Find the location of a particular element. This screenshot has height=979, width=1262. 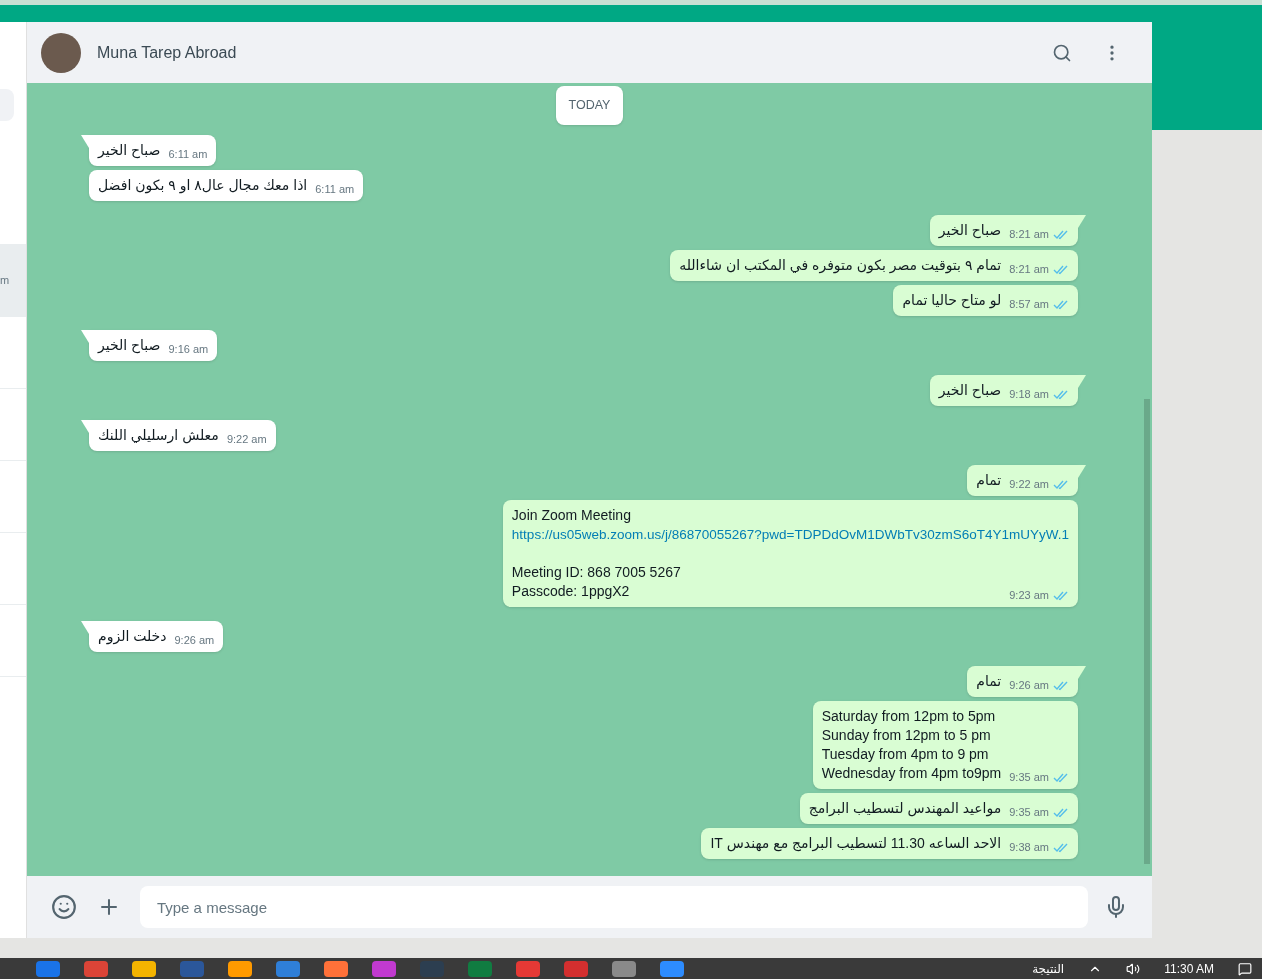

scrollbar is located at coordinates (1147, 631).